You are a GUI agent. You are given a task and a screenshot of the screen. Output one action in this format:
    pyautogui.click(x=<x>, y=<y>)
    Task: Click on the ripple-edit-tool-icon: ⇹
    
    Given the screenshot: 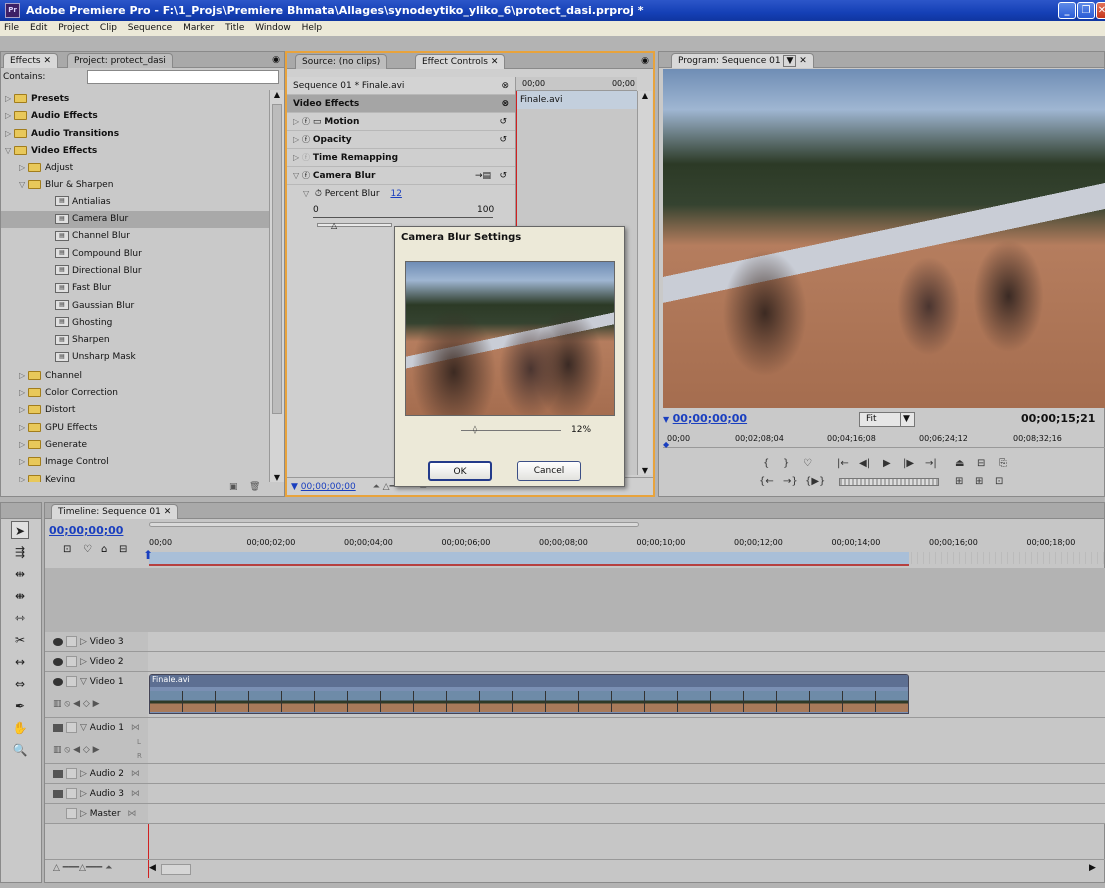 What is the action you would take?
    pyautogui.click(x=20, y=574)
    